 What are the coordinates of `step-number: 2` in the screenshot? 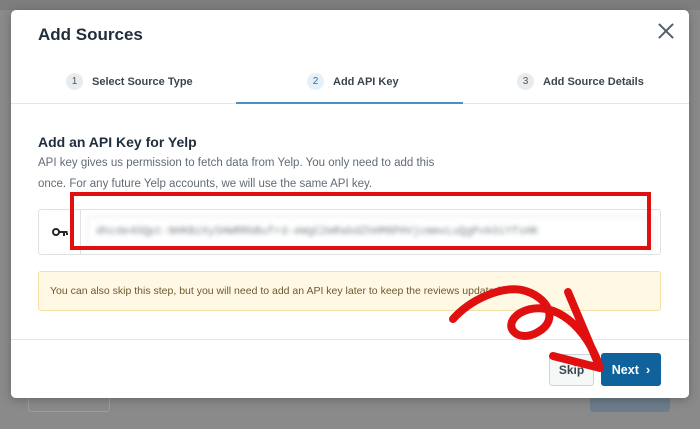 It's located at (315, 81).